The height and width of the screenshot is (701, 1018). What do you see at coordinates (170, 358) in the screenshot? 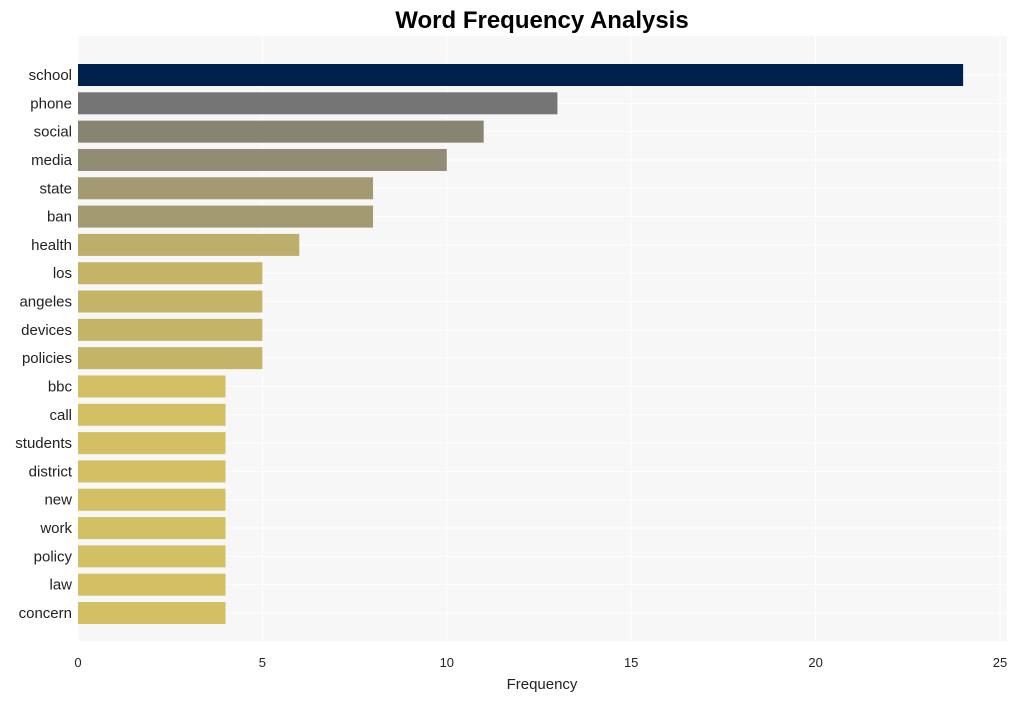
I see `bar-policies` at bounding box center [170, 358].